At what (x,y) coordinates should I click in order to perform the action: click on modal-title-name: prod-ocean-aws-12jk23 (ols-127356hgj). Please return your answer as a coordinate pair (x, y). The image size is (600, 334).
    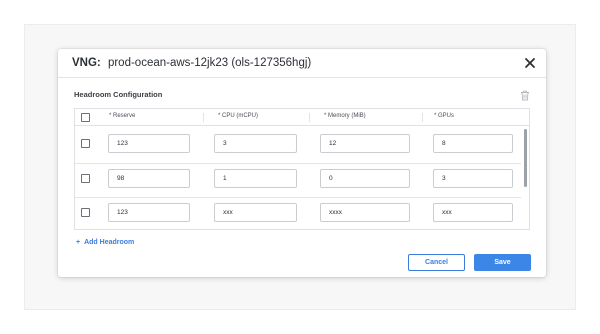
    Looking at the image, I should click on (209, 63).